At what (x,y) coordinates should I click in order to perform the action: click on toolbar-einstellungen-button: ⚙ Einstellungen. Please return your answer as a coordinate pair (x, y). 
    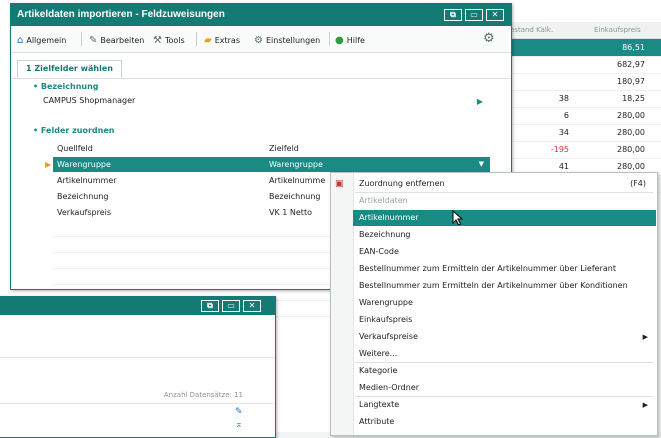
    Looking at the image, I should click on (287, 40).